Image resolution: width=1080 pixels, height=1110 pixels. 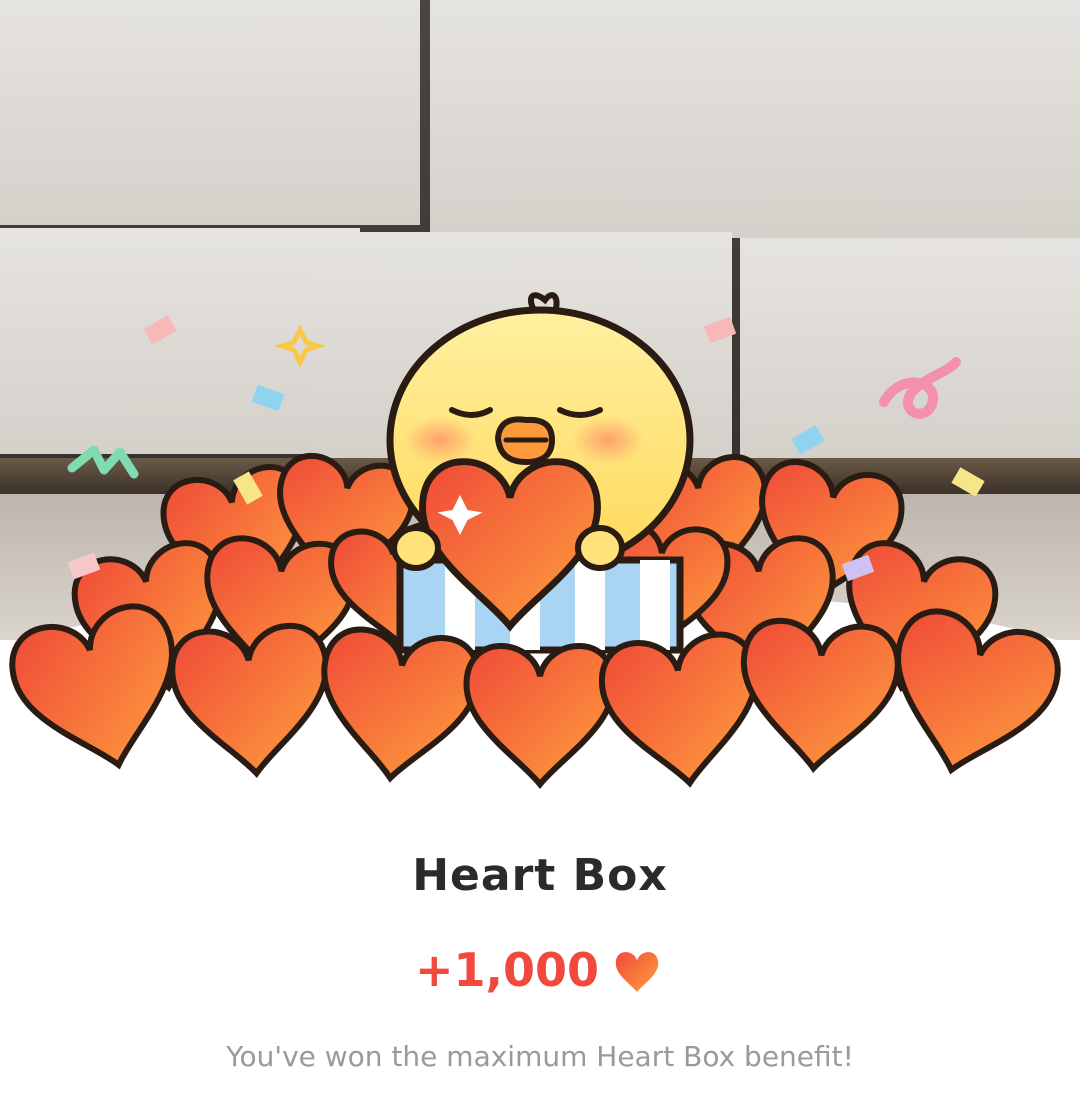 What do you see at coordinates (300, 346) in the screenshot?
I see `sparkle-icon` at bounding box center [300, 346].